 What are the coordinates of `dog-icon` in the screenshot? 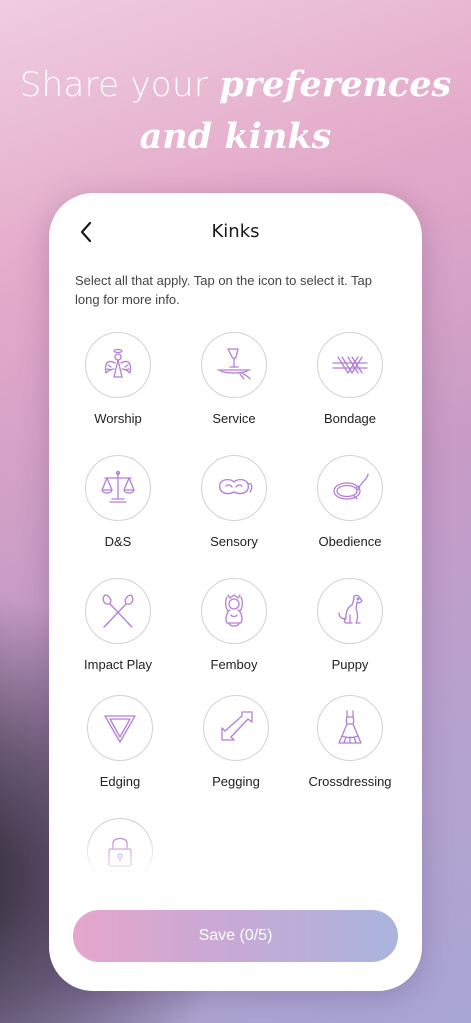 It's located at (350, 609).